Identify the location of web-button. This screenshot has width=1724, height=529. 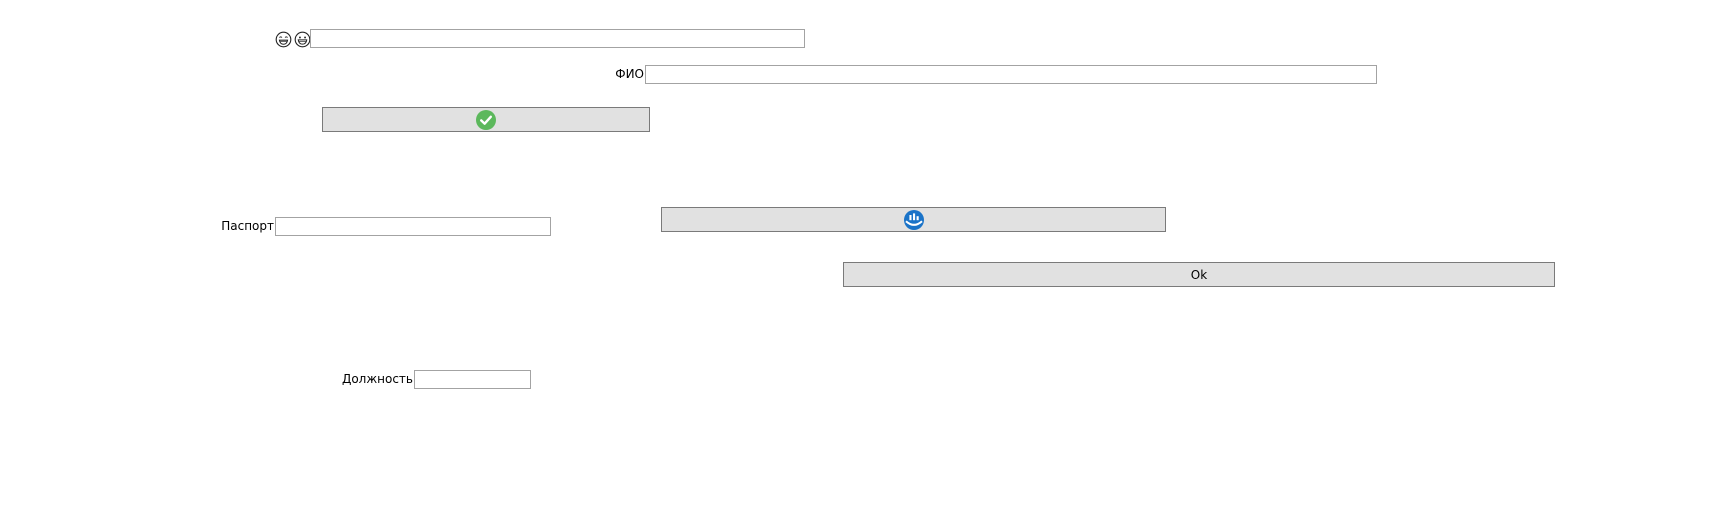
(913, 219).